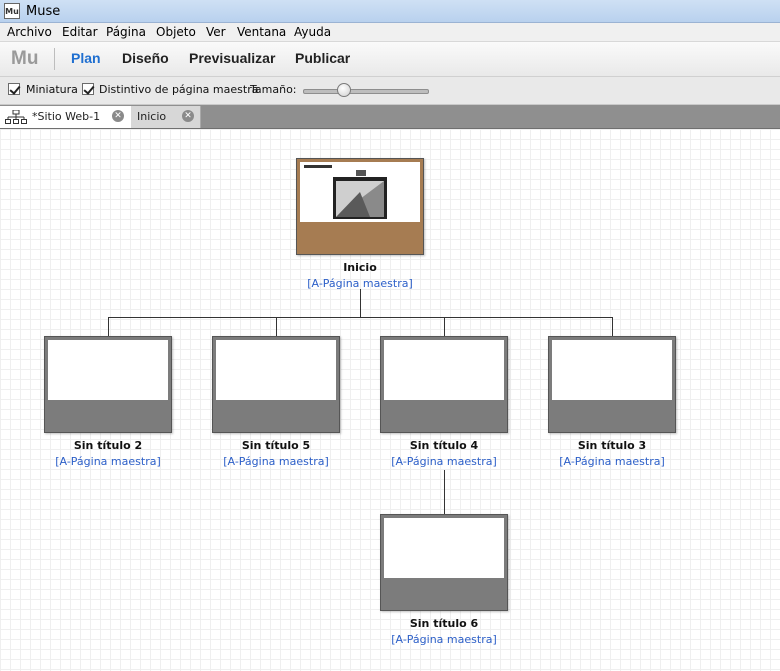 The width and height of the screenshot is (780, 671). I want to click on mode-plan: Plan, so click(86, 58).